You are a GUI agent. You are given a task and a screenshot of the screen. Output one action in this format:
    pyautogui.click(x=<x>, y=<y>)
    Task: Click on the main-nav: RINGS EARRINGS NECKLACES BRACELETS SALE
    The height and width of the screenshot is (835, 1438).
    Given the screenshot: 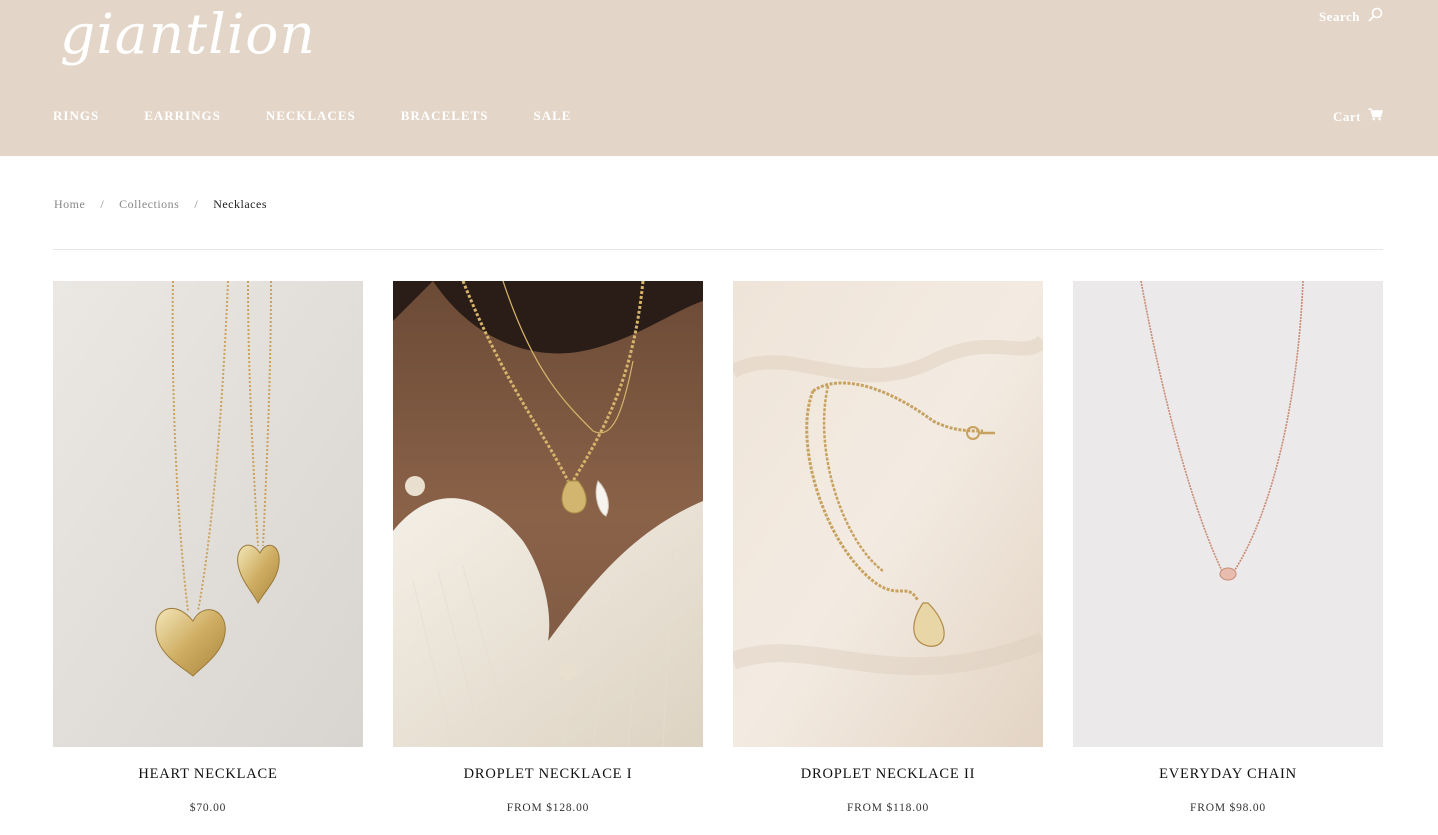 What is the action you would take?
    pyautogui.click(x=334, y=116)
    